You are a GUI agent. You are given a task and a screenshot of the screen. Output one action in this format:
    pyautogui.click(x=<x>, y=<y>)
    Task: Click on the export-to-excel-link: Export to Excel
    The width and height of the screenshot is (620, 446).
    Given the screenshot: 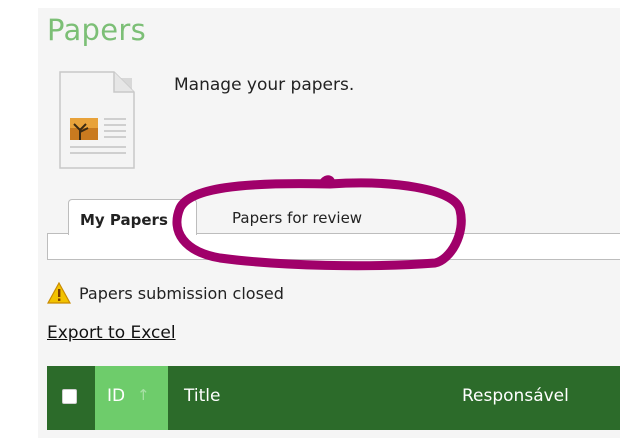 What is the action you would take?
    pyautogui.click(x=111, y=333)
    